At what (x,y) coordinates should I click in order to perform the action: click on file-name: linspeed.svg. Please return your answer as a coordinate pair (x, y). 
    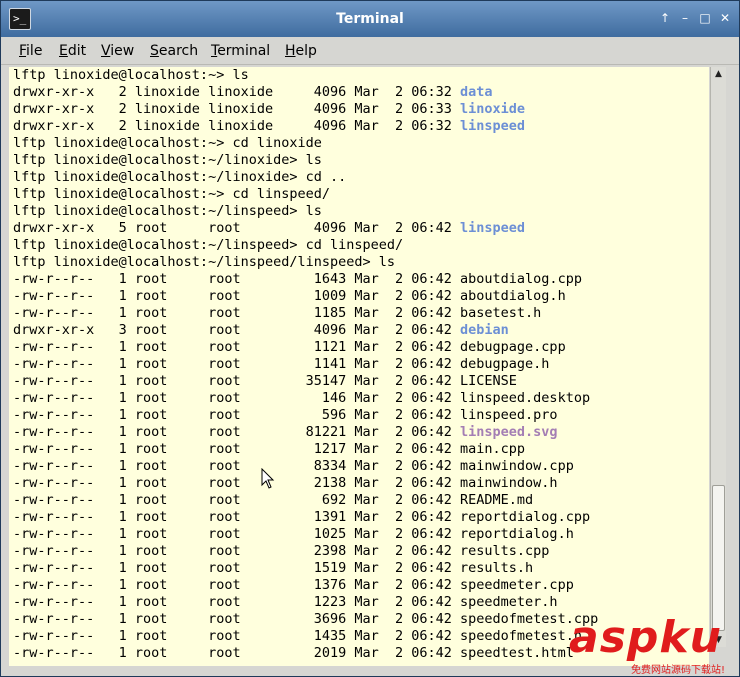
    Looking at the image, I should click on (509, 432).